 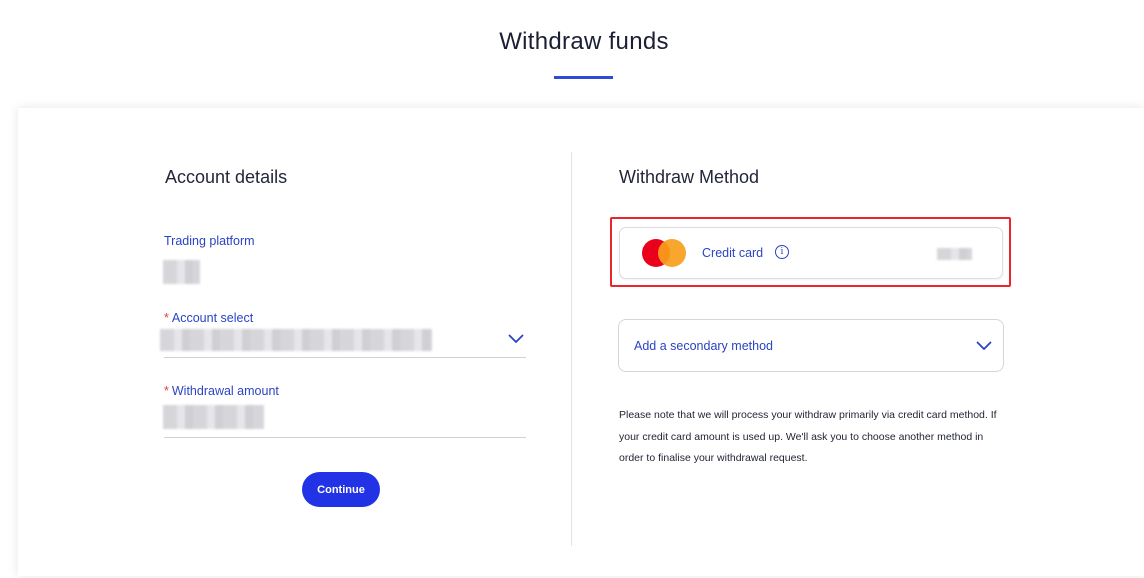 What do you see at coordinates (209, 241) in the screenshot?
I see `trading-platform-label: Trading platform` at bounding box center [209, 241].